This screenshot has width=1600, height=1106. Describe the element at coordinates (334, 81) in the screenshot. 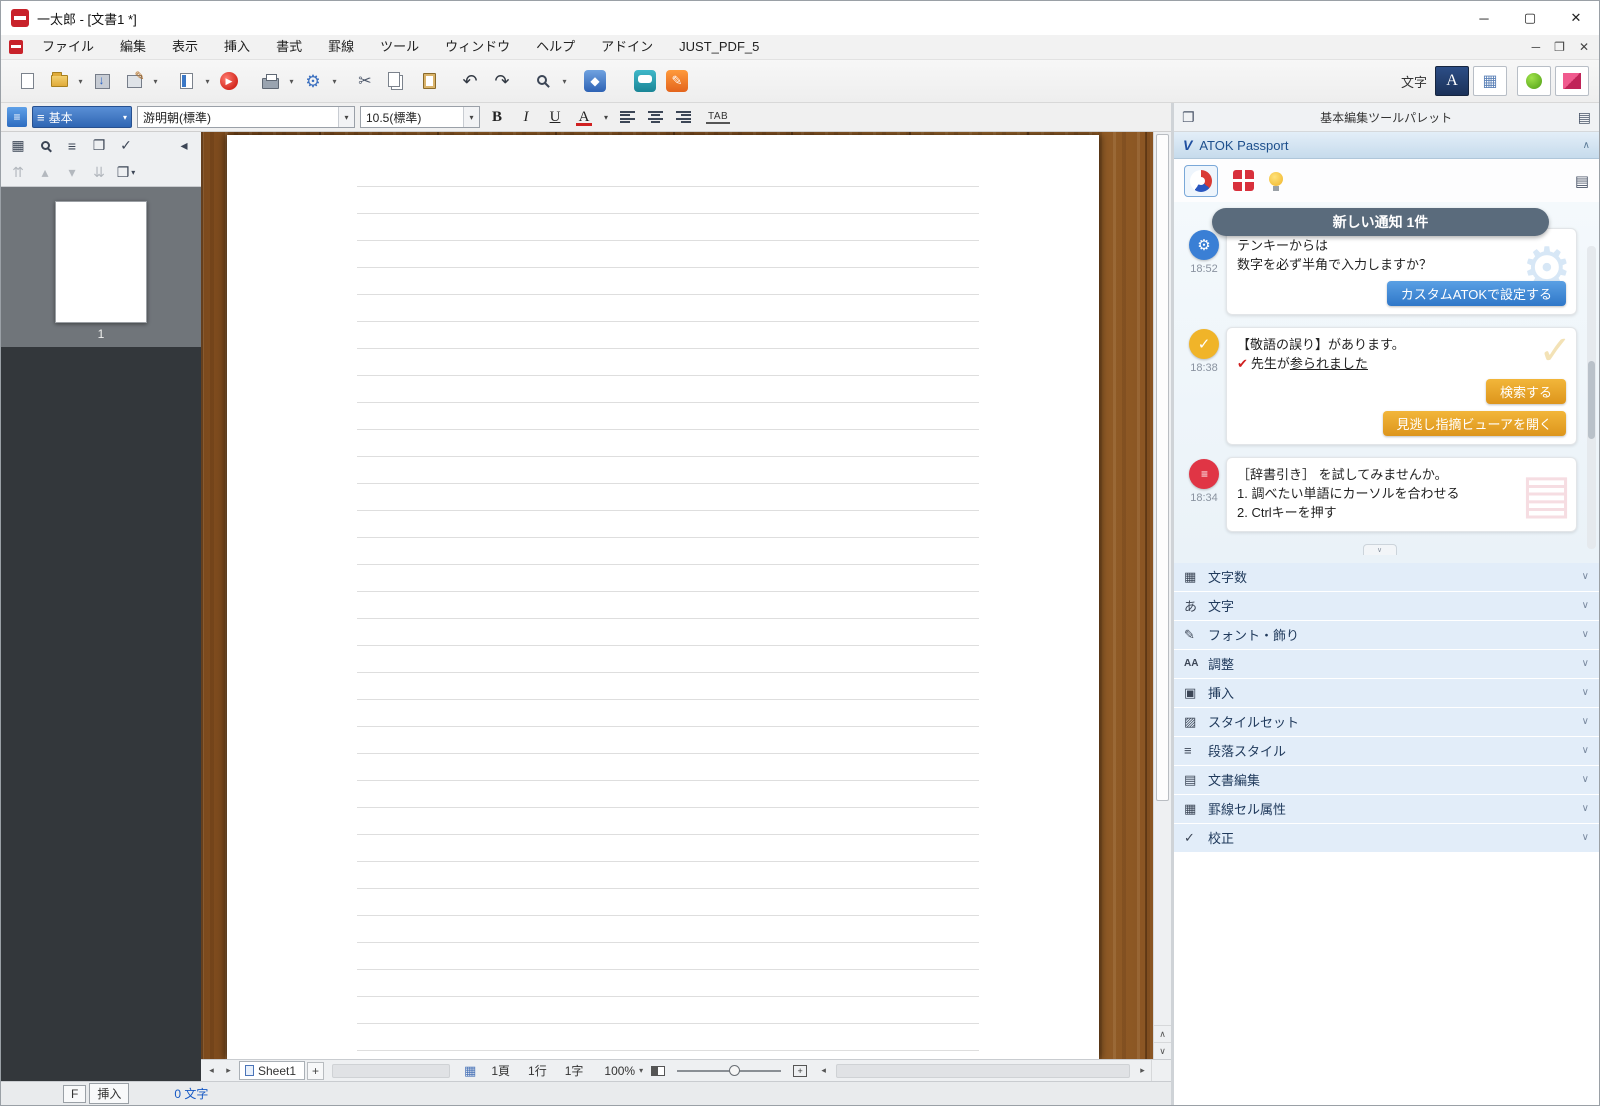

I see `print-settings-dropdown: ▾` at that location.